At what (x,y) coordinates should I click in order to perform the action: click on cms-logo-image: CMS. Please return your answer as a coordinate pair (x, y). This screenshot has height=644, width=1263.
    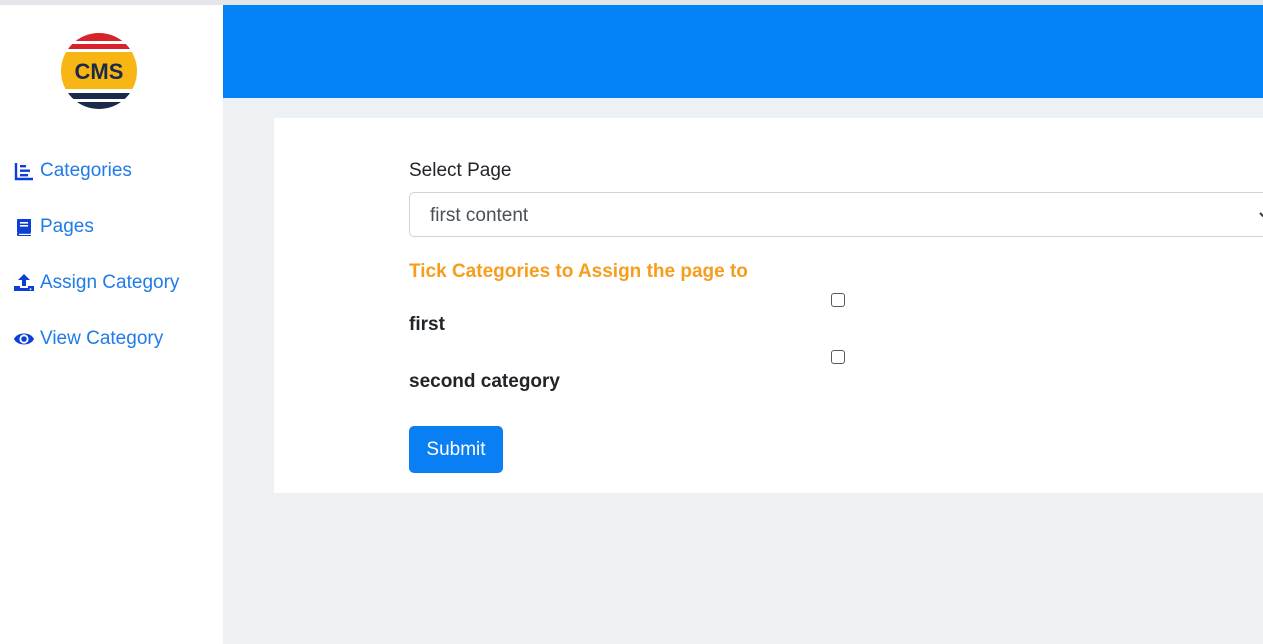
    Looking at the image, I should click on (99, 71).